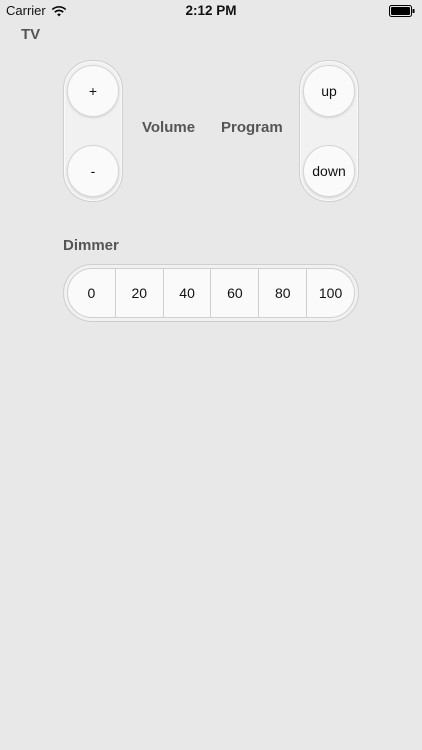 This screenshot has height=750, width=422. What do you see at coordinates (93, 91) in the screenshot?
I see `volume-up-button: +` at bounding box center [93, 91].